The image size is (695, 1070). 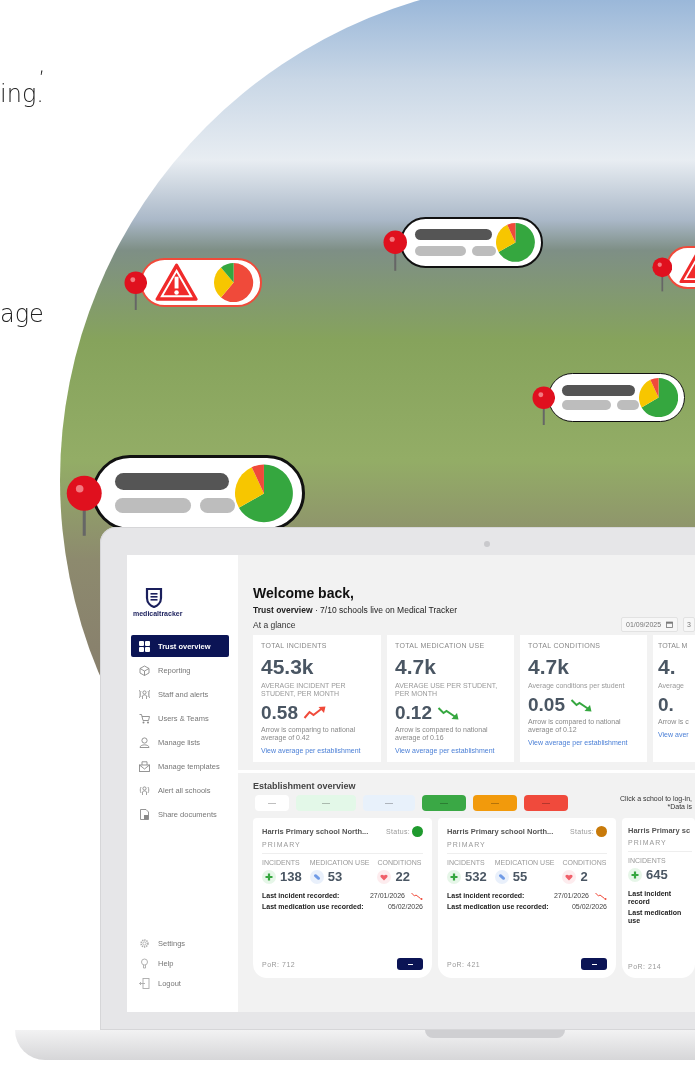 What do you see at coordinates (487, 544) in the screenshot?
I see `camera-dot` at bounding box center [487, 544].